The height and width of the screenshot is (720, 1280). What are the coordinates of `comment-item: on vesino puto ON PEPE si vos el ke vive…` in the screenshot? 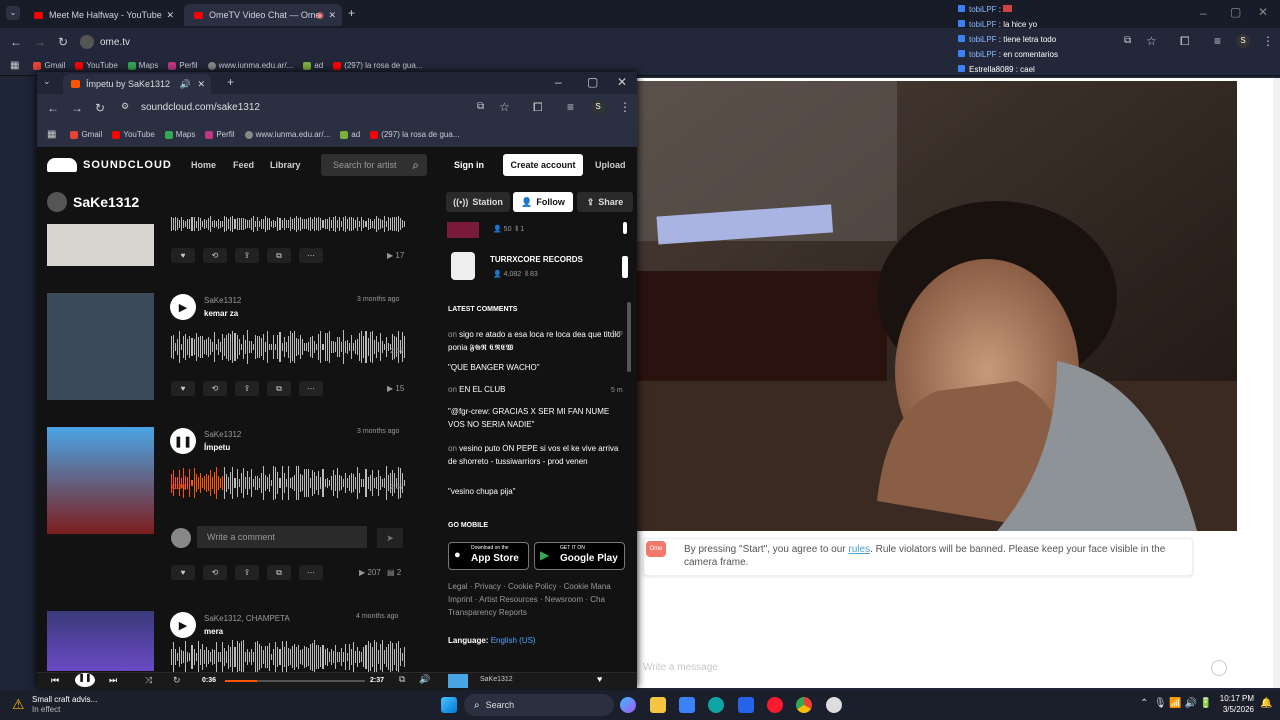 It's located at (535, 455).